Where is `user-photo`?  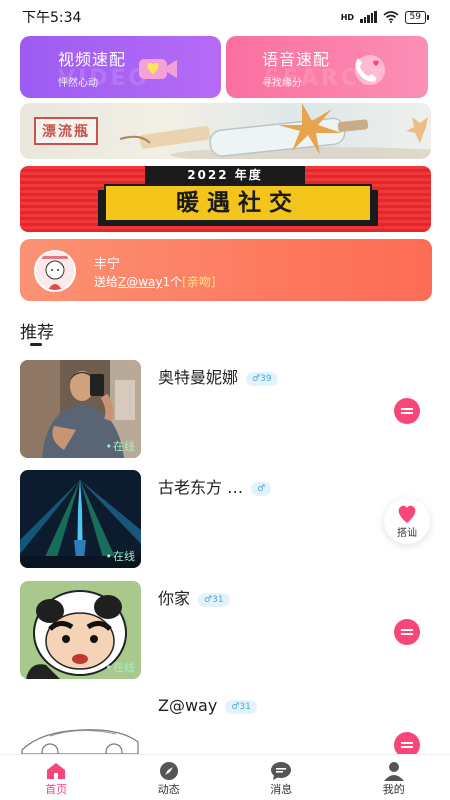
user-photo is located at coordinates (80, 723).